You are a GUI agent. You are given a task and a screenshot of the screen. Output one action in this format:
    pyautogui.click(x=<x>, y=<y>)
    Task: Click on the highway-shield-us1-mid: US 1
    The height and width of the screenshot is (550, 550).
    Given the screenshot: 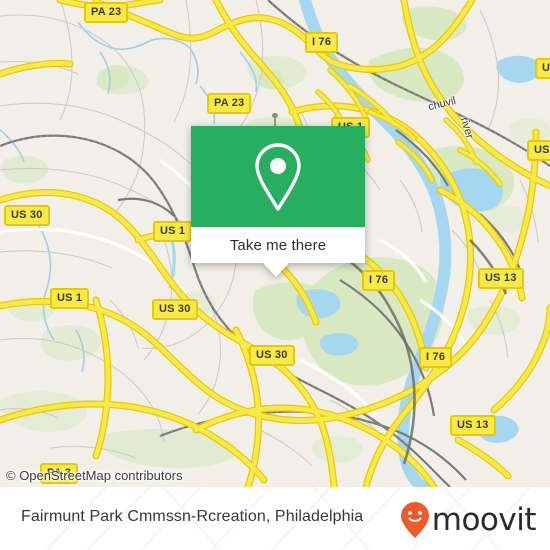 What is the action you would take?
    pyautogui.click(x=173, y=231)
    